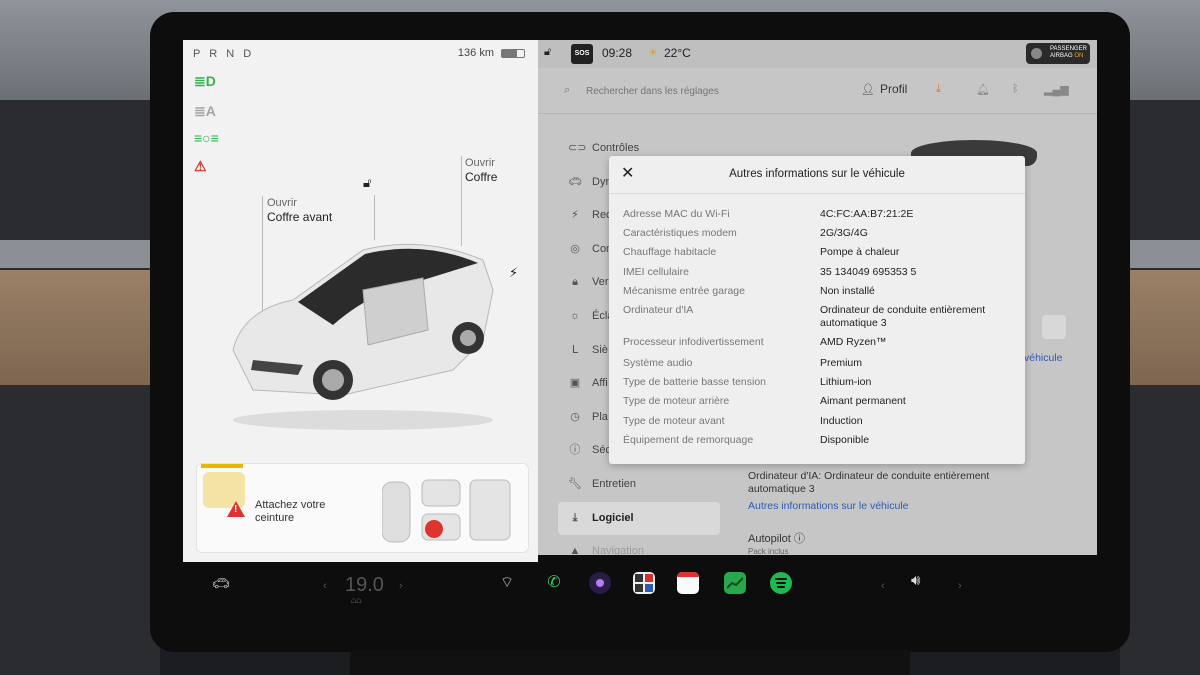 This screenshot has height=675, width=1200. Describe the element at coordinates (481, 170) in the screenshot. I see `open-trunk-button: Ouvrir Coffre` at that location.